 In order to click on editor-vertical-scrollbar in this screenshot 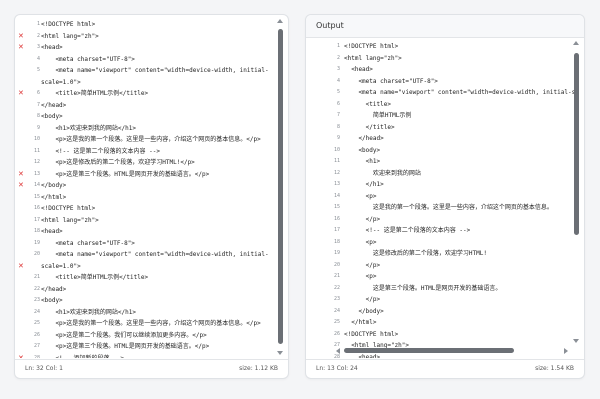, I will do `click(281, 187)`.